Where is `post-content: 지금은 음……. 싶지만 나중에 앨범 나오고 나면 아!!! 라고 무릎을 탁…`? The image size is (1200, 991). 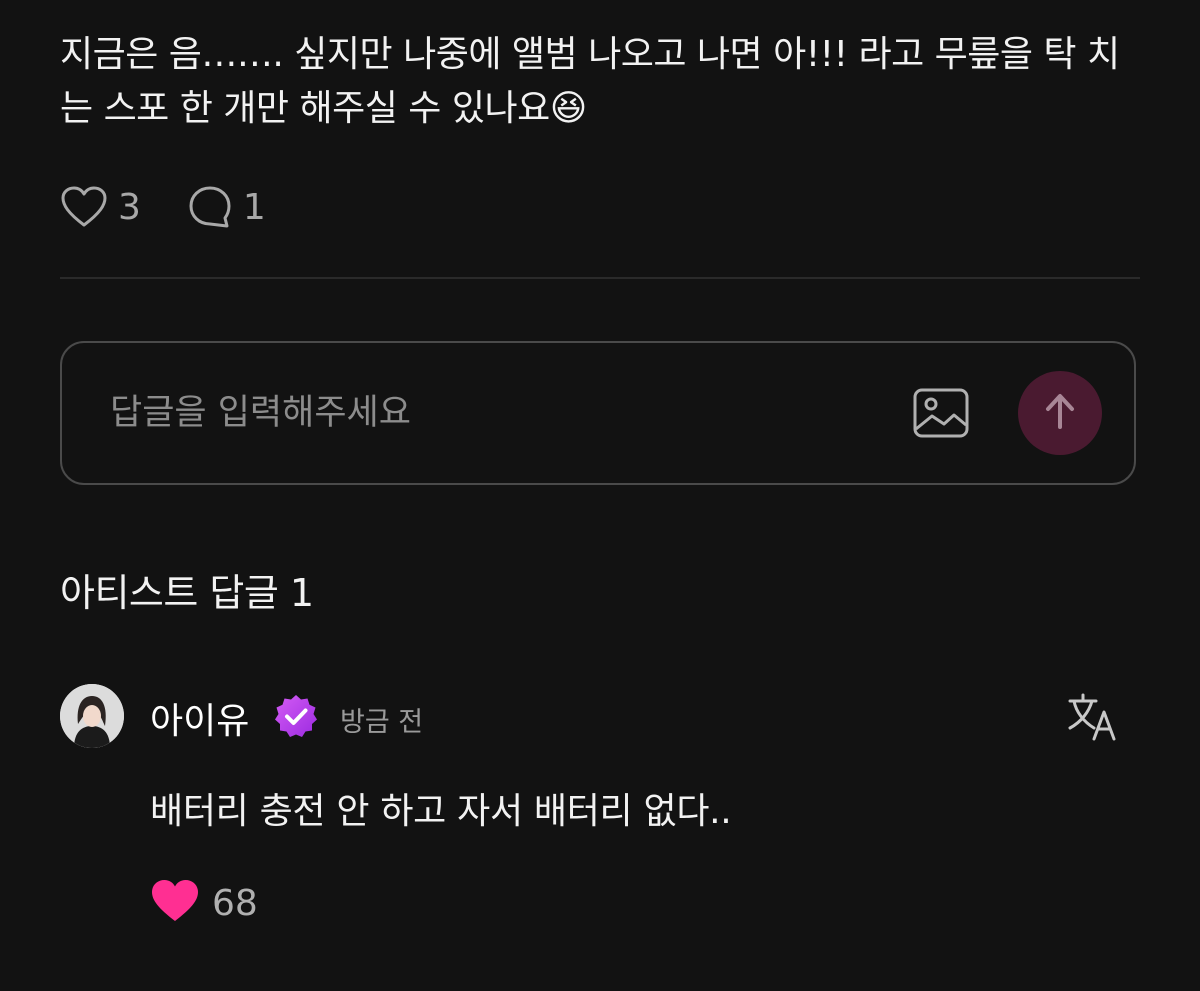
post-content: 지금은 음……. 싶지만 나중에 앨범 나오고 나면 아!!! 라고 무릎을 탁… is located at coordinates (605, 82).